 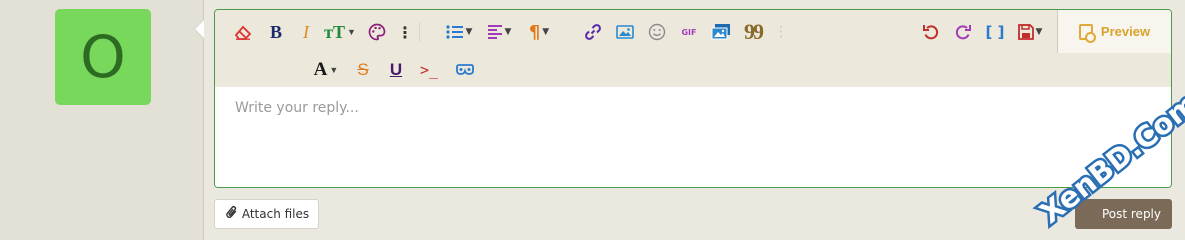 I want to click on paperclip-icon, so click(x=230, y=213).